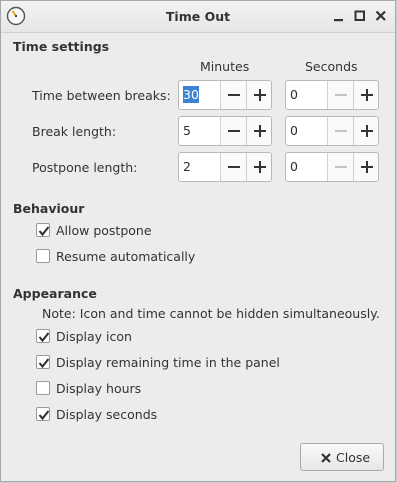  I want to click on maximize-icon, so click(359, 15).